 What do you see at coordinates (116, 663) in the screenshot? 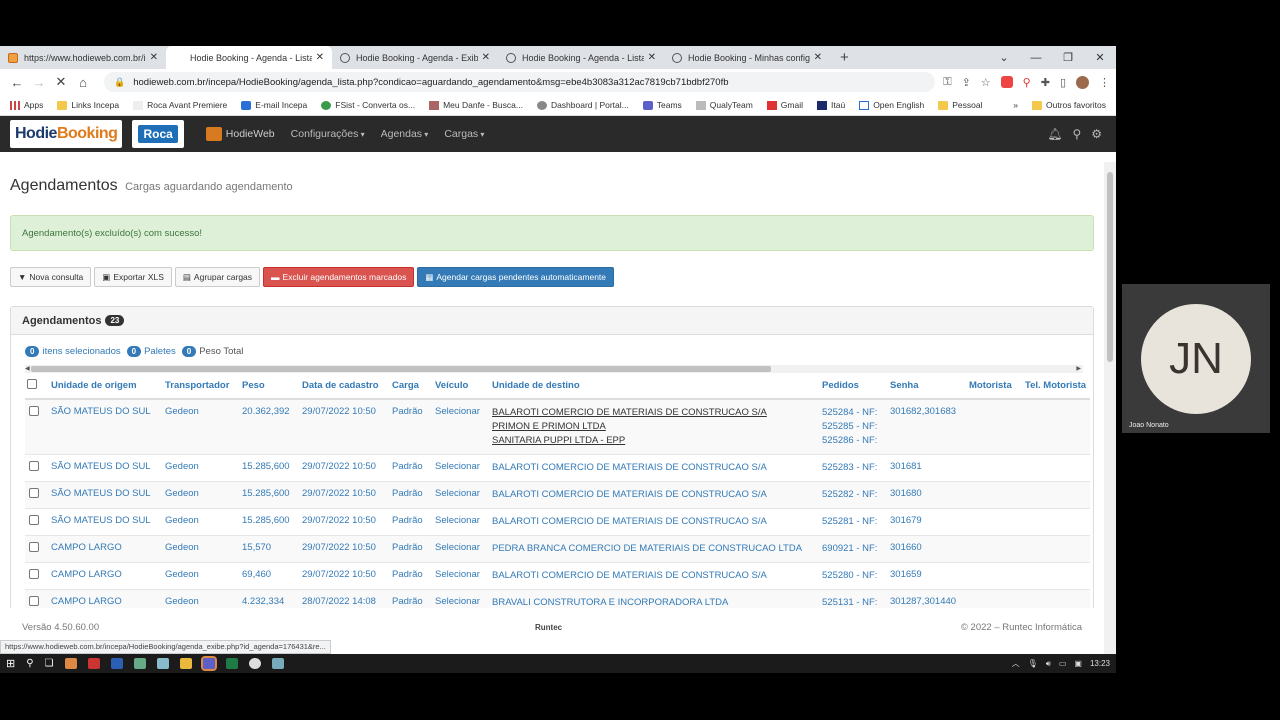
I see `word-icon` at bounding box center [116, 663].